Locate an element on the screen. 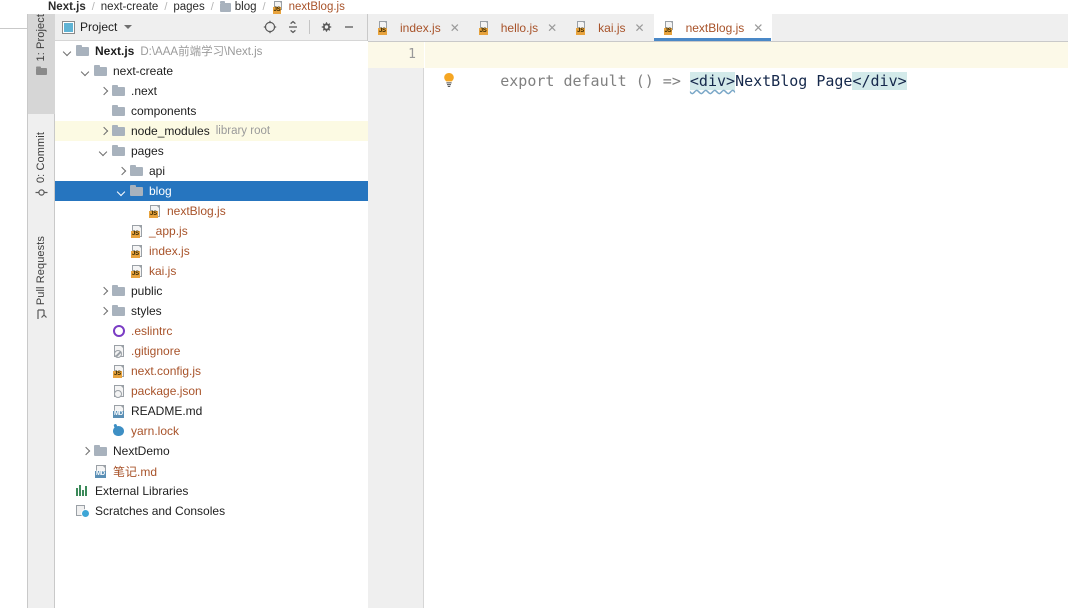 This screenshot has height=608, width=1068. lightbulb-icon is located at coordinates (449, 80).